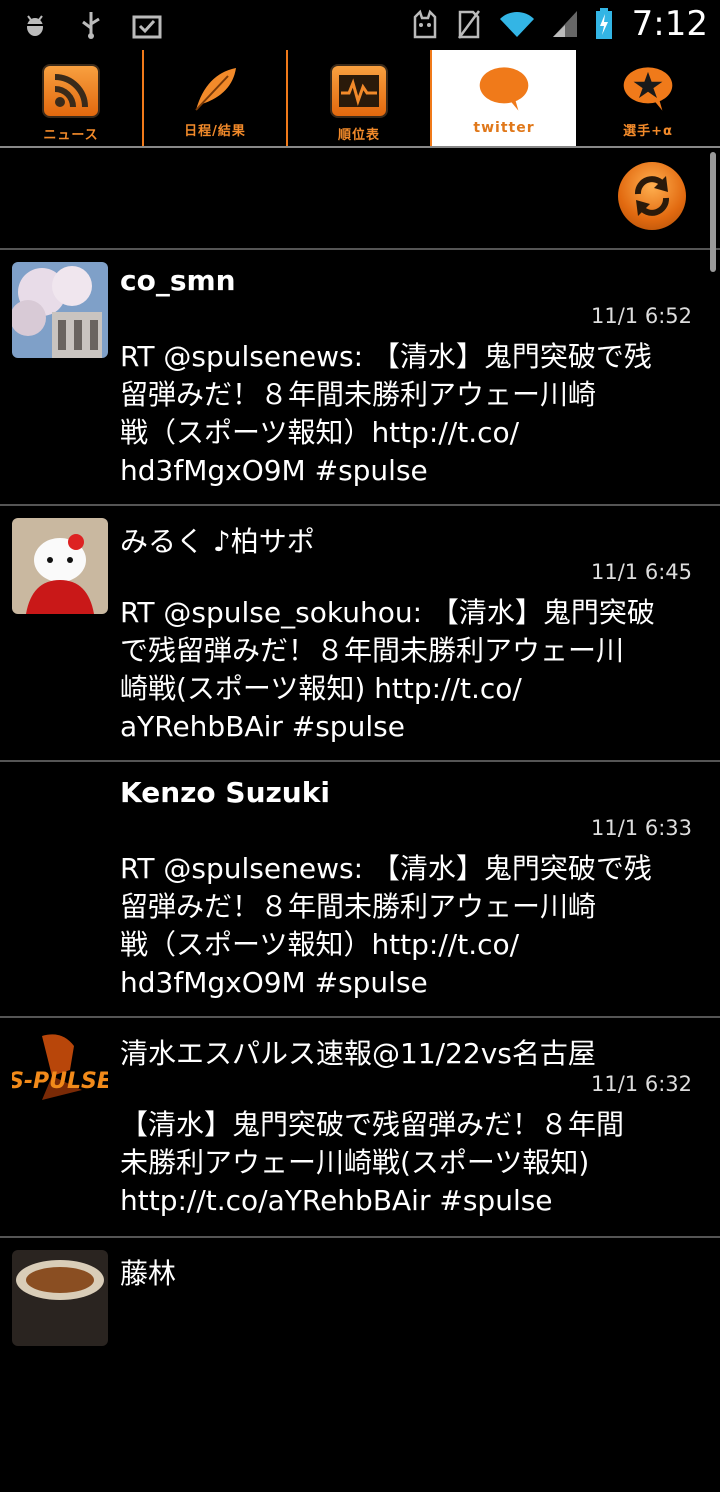 Image resolution: width=720 pixels, height=1492 pixels. What do you see at coordinates (360, 25) in the screenshot?
I see `status-bar: 7:12` at bounding box center [360, 25].